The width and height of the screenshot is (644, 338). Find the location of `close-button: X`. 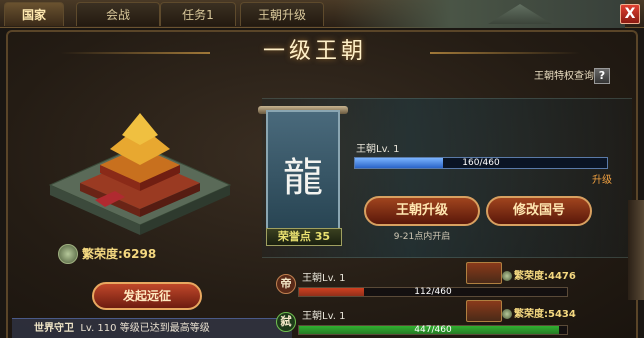

close-button: X is located at coordinates (630, 14).